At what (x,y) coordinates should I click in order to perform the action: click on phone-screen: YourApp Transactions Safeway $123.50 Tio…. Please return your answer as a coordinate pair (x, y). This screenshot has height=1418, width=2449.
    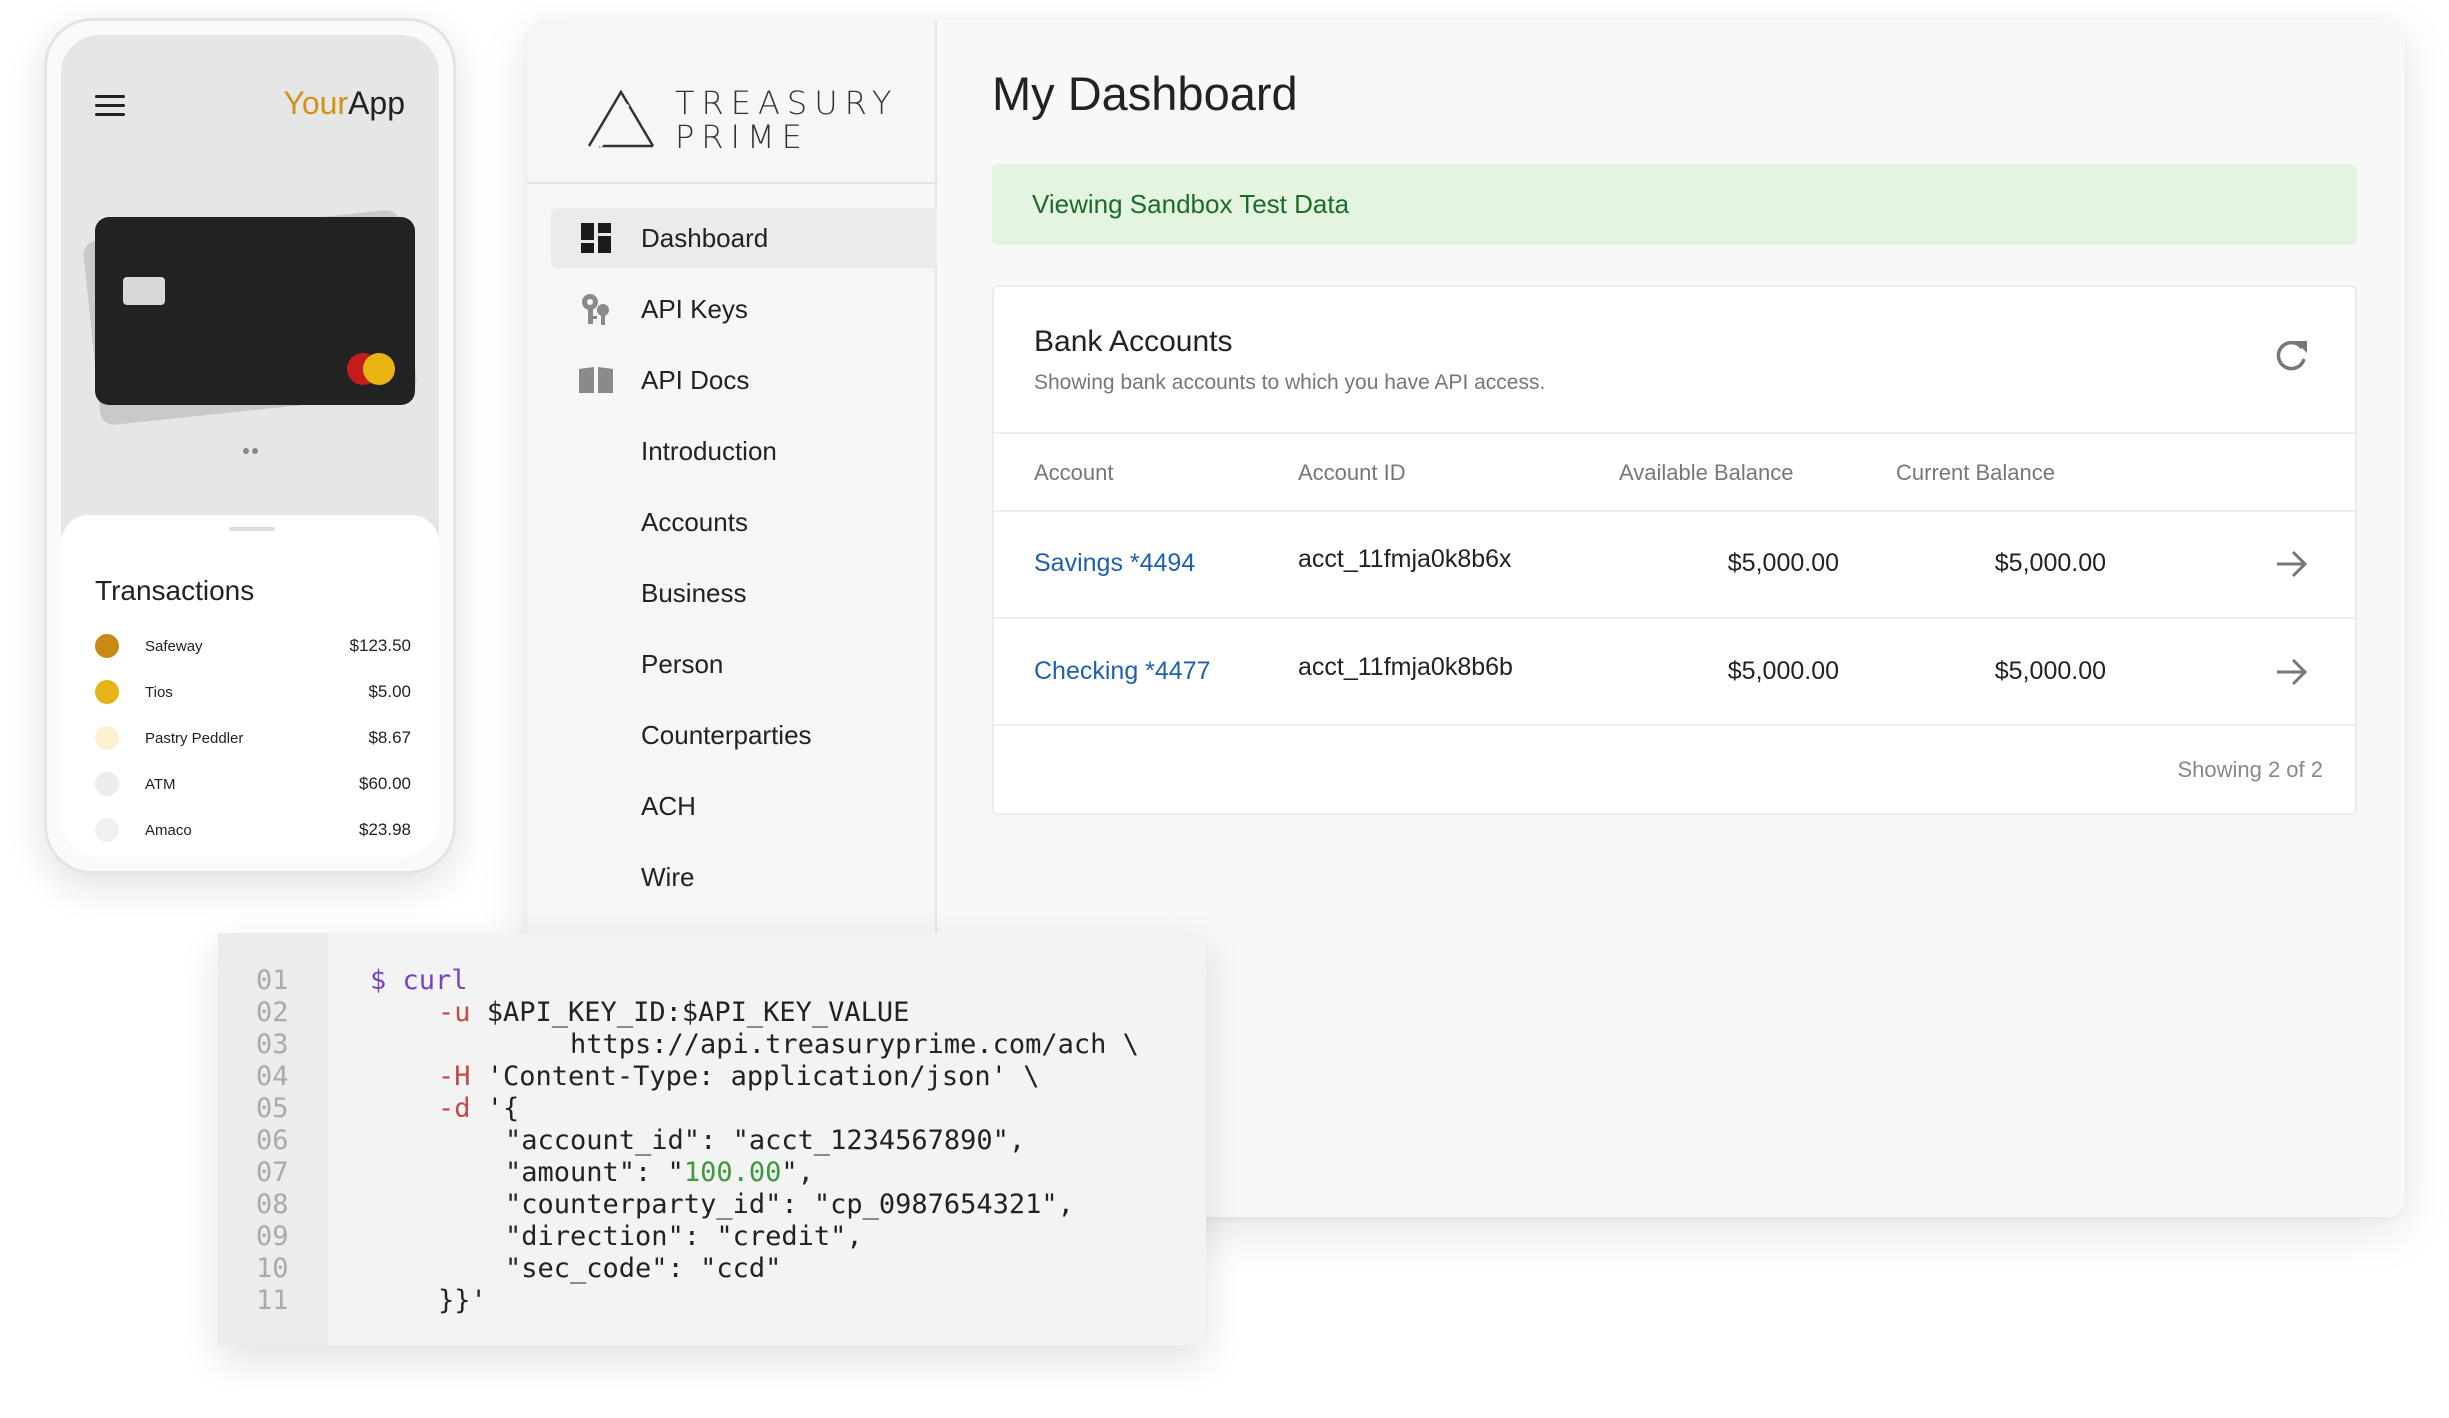
    Looking at the image, I should click on (250, 446).